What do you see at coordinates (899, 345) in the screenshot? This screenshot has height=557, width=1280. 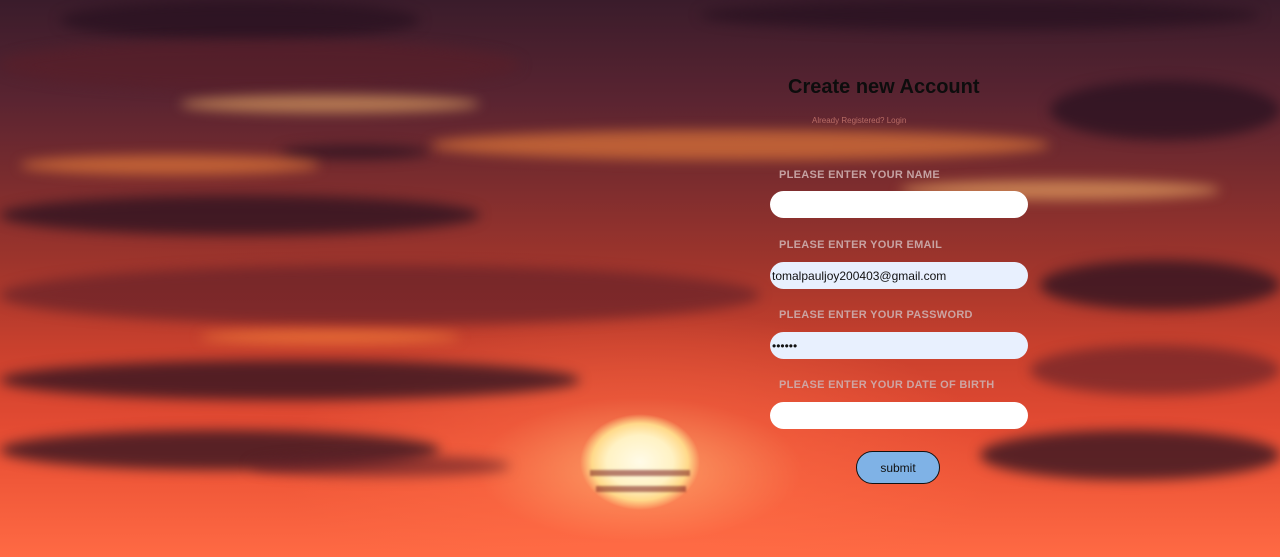 I see `password-input` at bounding box center [899, 345].